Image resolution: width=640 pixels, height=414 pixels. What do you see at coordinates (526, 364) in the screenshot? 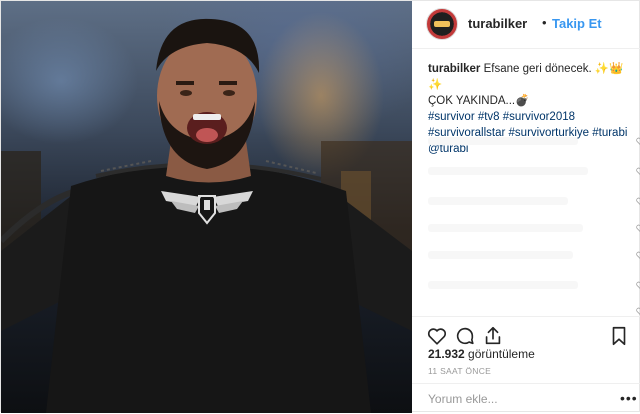
I see `post-actions: 21.932 görüntüleme 11 SAAT ÖNCE •••` at bounding box center [526, 364].